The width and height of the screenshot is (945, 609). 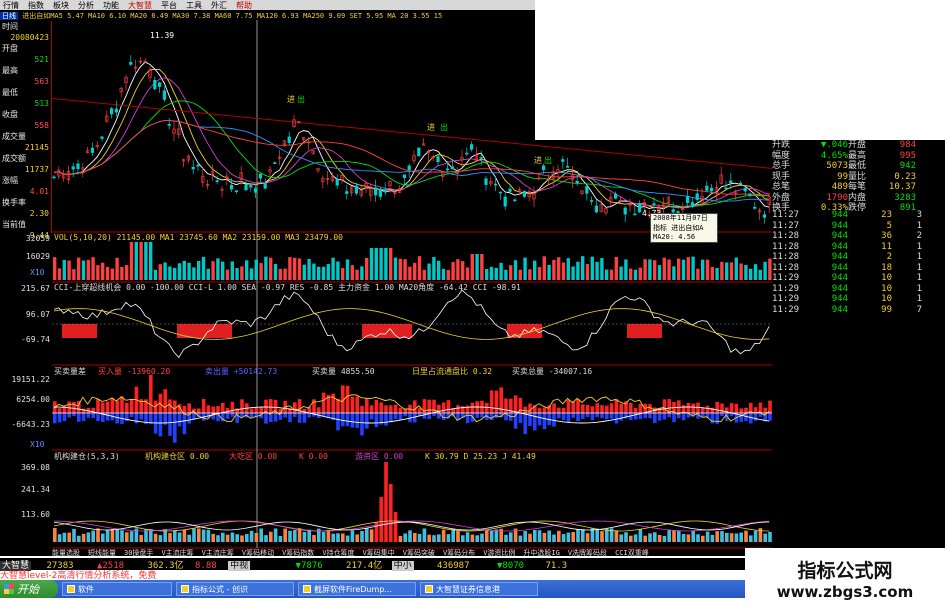 What do you see at coordinates (886, 278) in the screenshot?
I see `tick-volume: 10` at bounding box center [886, 278].